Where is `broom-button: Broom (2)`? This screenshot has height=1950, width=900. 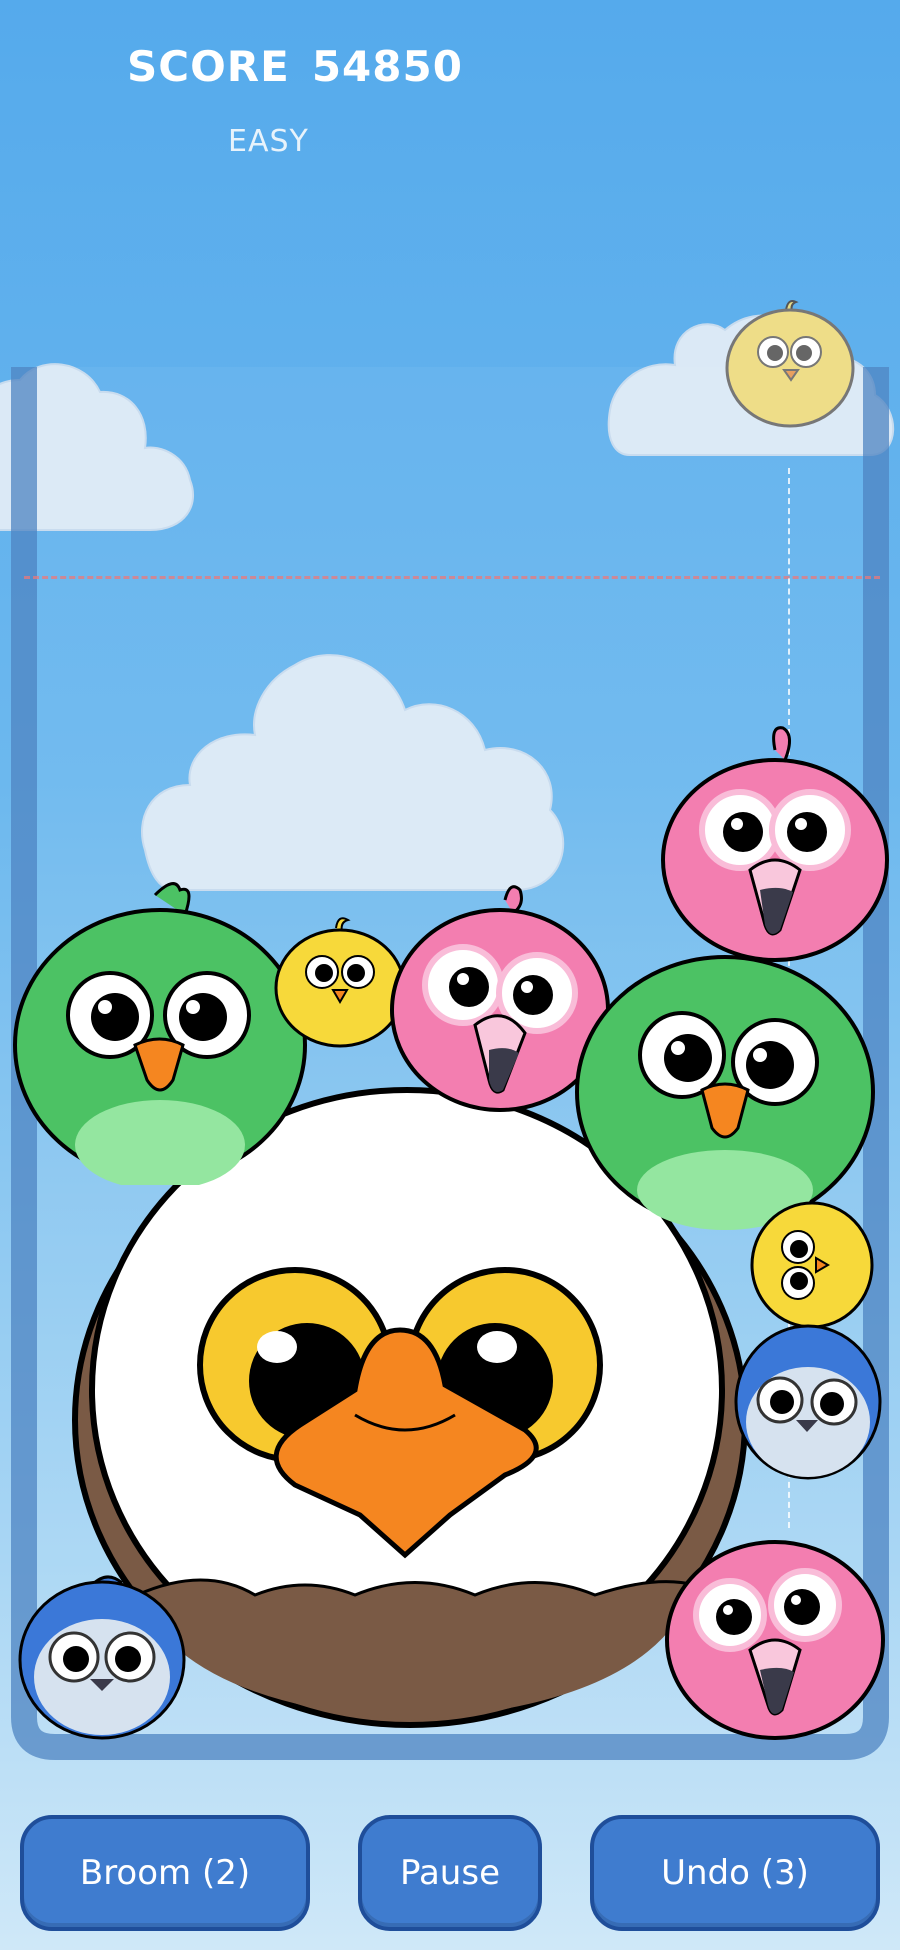
broom-button: Broom (2) is located at coordinates (165, 1873).